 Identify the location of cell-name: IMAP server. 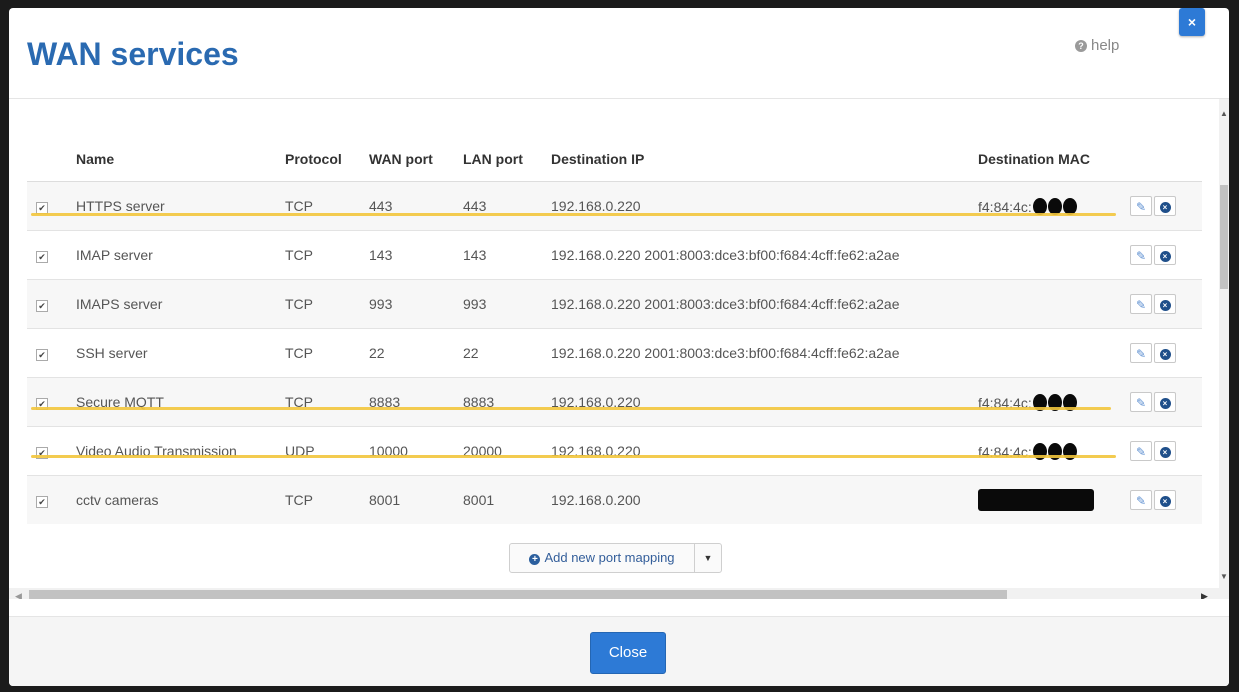
(180, 255).